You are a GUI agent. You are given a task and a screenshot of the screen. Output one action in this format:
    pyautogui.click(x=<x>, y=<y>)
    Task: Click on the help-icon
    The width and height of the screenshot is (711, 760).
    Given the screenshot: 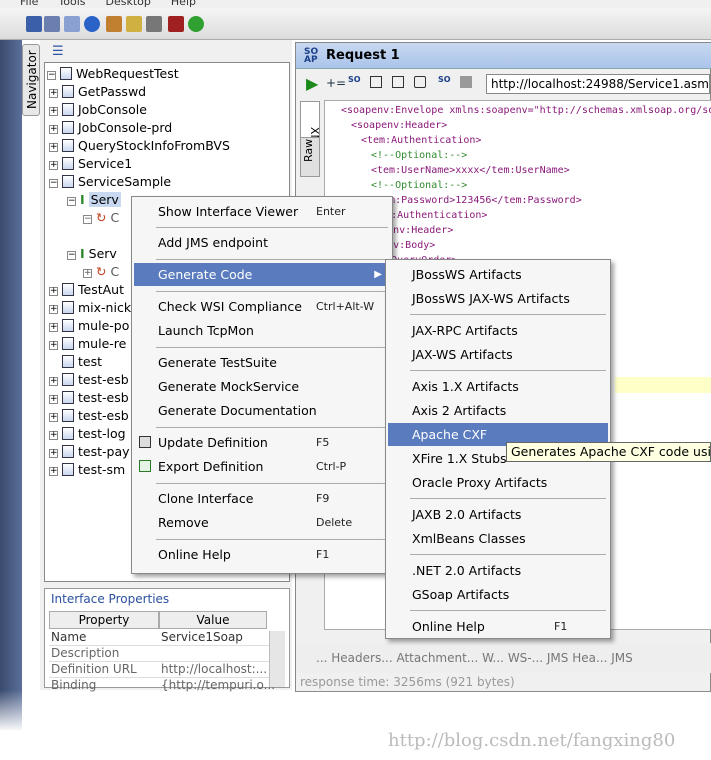 What is the action you would take?
    pyautogui.click(x=92, y=24)
    